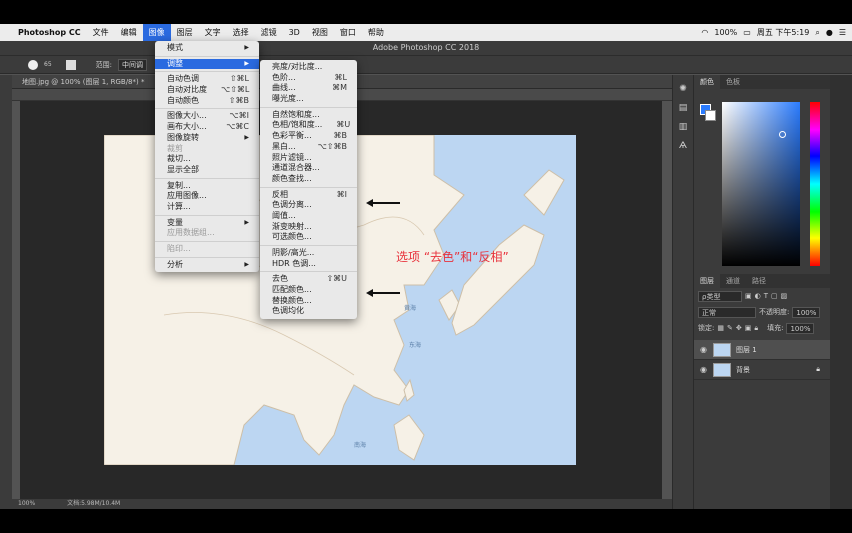  What do you see at coordinates (762, 370) in the screenshot?
I see `layer-row-background: ◉ 背景 🔒︎` at bounding box center [762, 370].